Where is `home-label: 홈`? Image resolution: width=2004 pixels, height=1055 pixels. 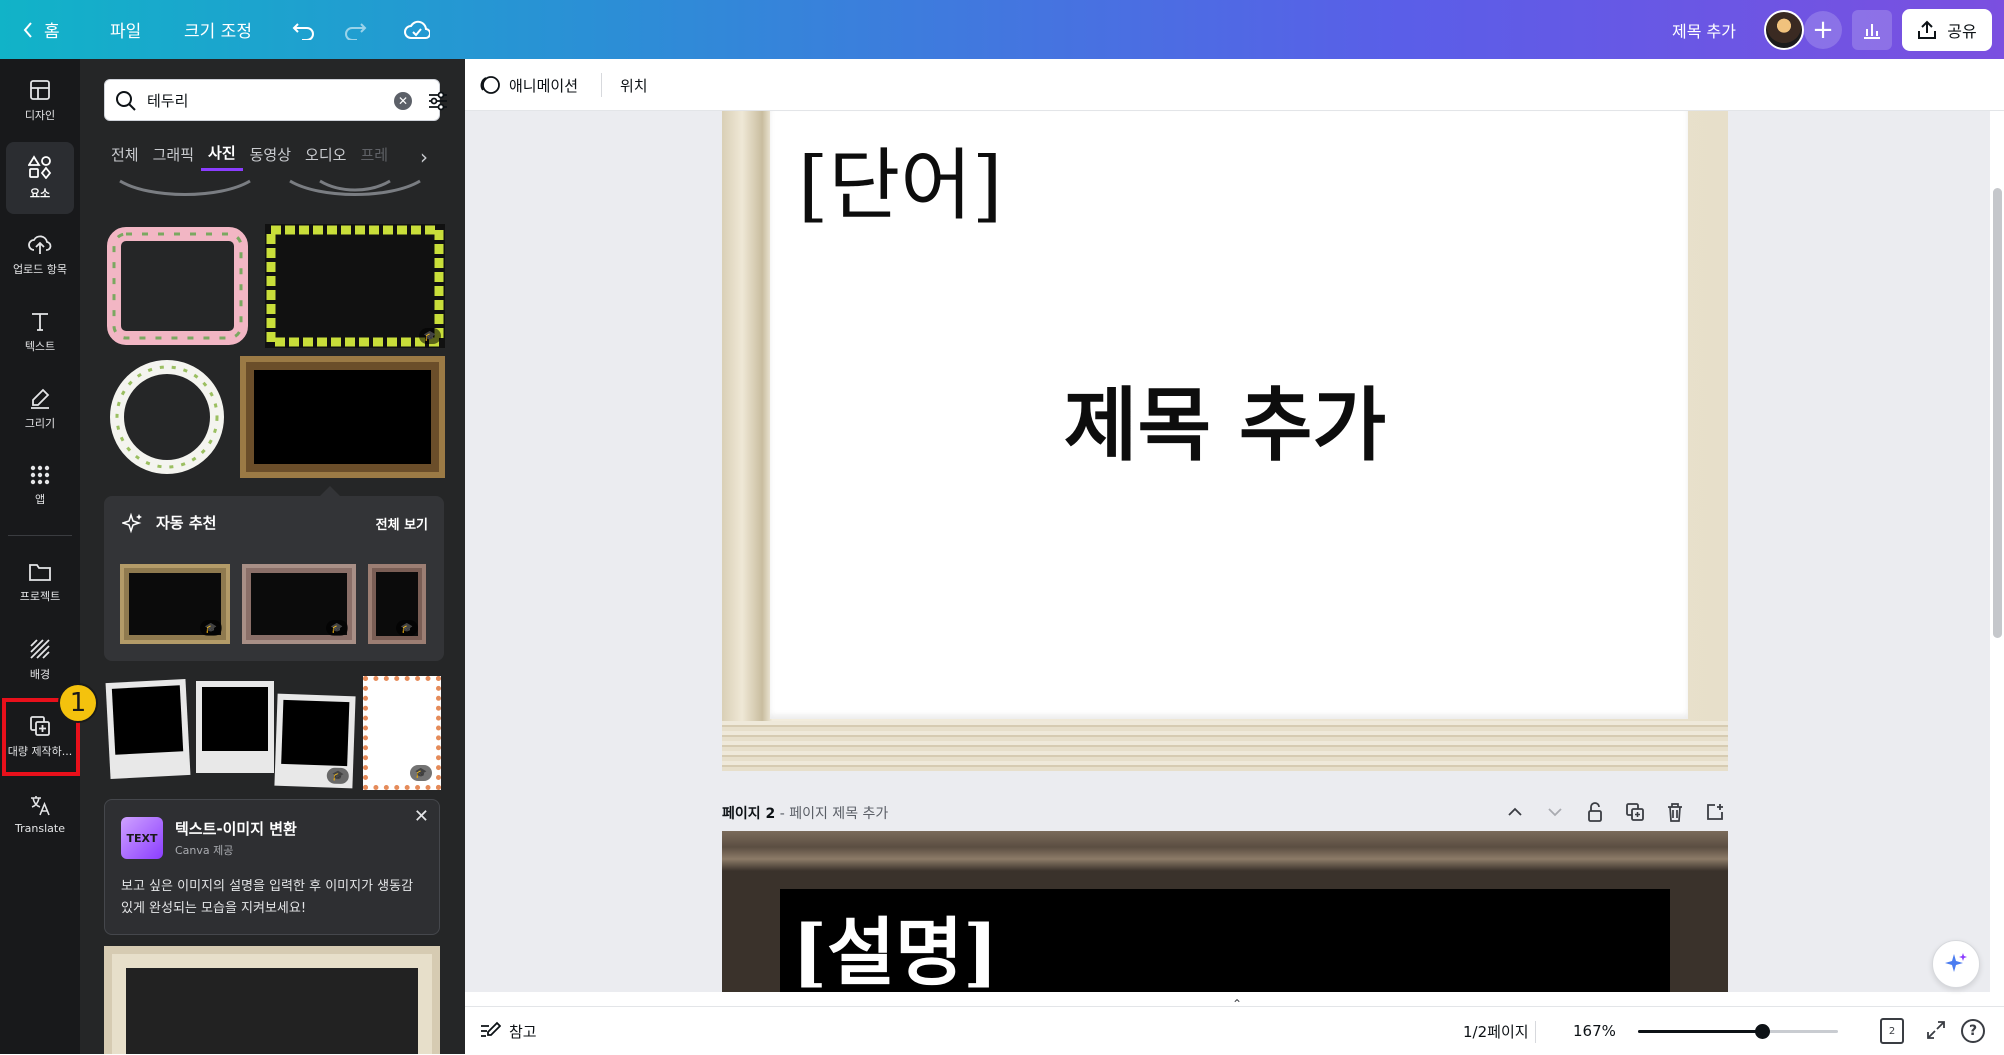
home-label: 홈 is located at coordinates (52, 32).